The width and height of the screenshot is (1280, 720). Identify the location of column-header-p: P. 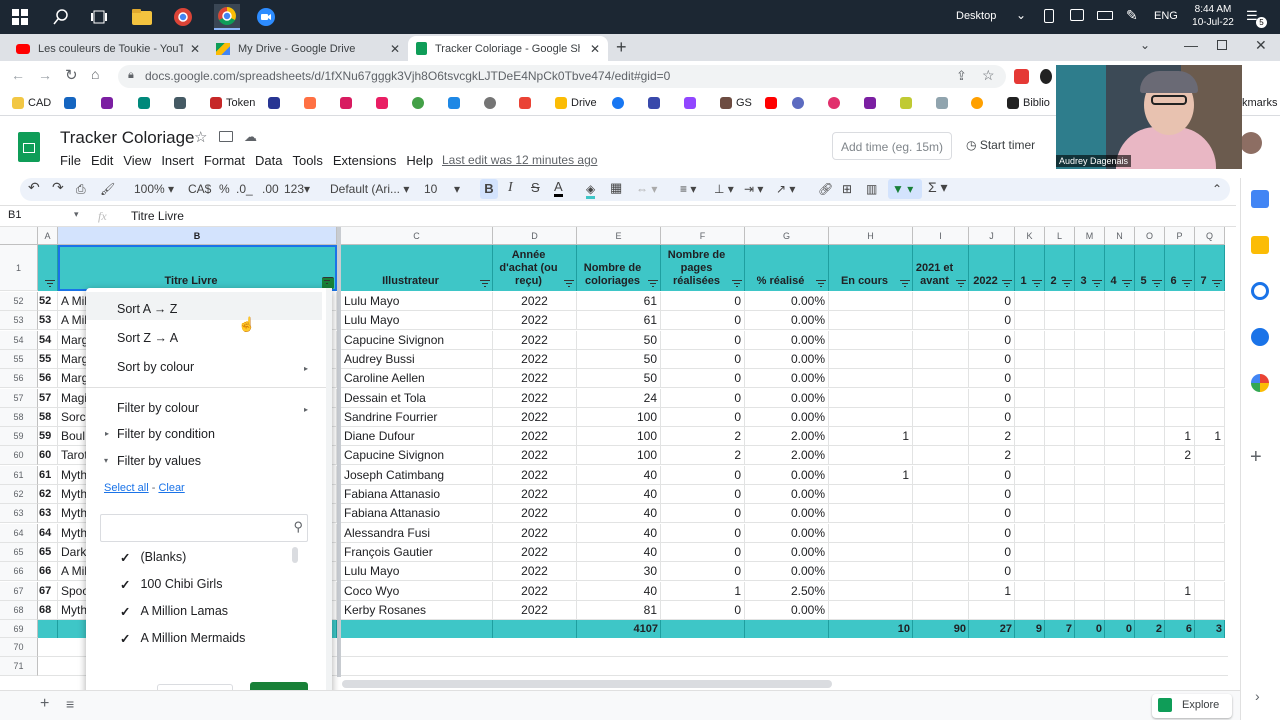
(1180, 236).